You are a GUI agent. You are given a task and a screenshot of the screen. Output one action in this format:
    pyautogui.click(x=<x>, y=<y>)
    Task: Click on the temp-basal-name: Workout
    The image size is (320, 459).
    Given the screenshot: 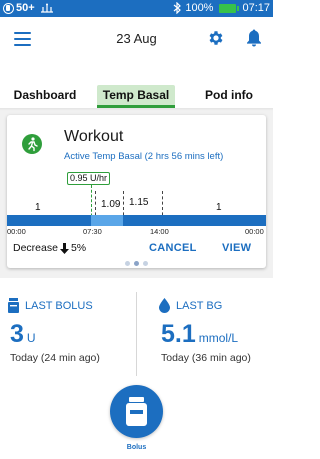 What is the action you would take?
    pyautogui.click(x=94, y=136)
    